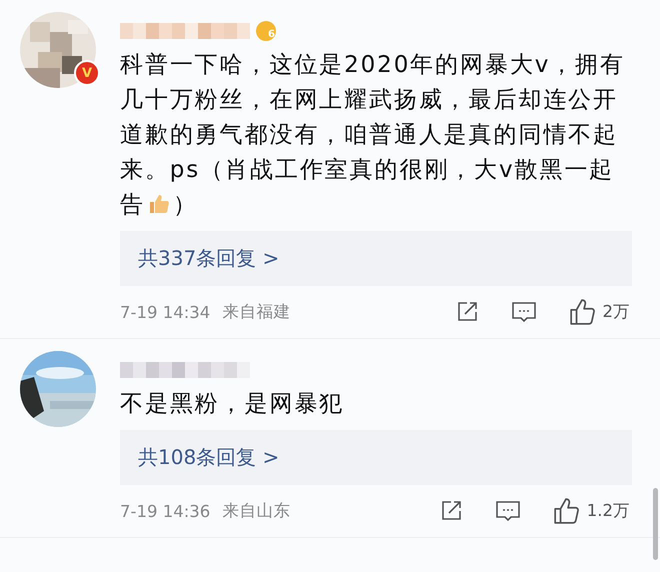 This screenshot has width=660, height=572. I want to click on replies-link: 共337条回复 >, so click(376, 258).